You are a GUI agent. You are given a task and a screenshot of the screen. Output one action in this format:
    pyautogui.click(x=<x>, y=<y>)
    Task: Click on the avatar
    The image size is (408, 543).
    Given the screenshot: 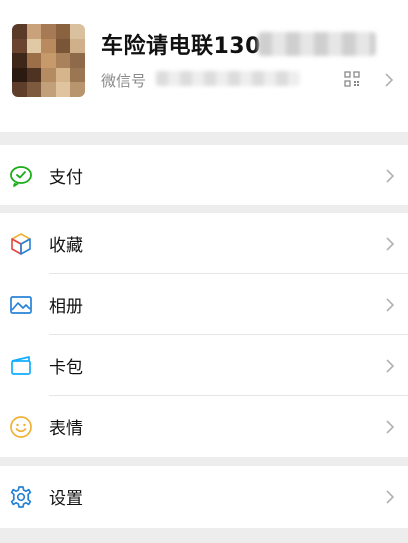 What is the action you would take?
    pyautogui.click(x=48, y=60)
    